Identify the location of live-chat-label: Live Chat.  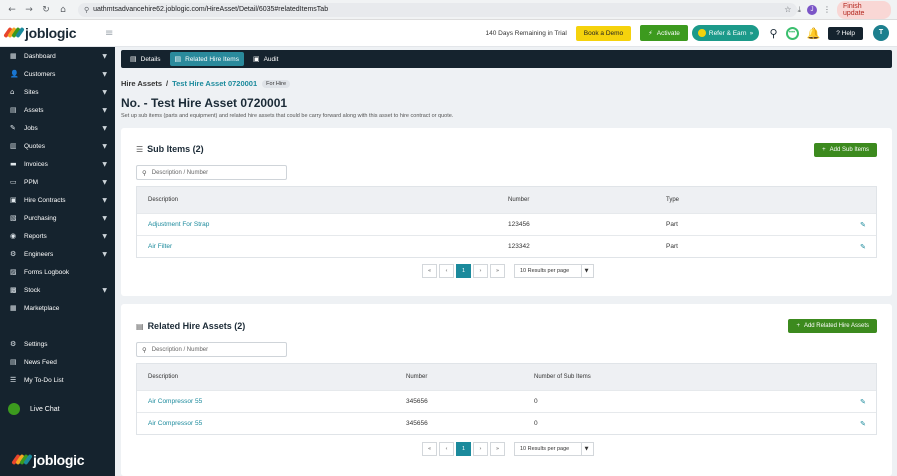
(45, 409).